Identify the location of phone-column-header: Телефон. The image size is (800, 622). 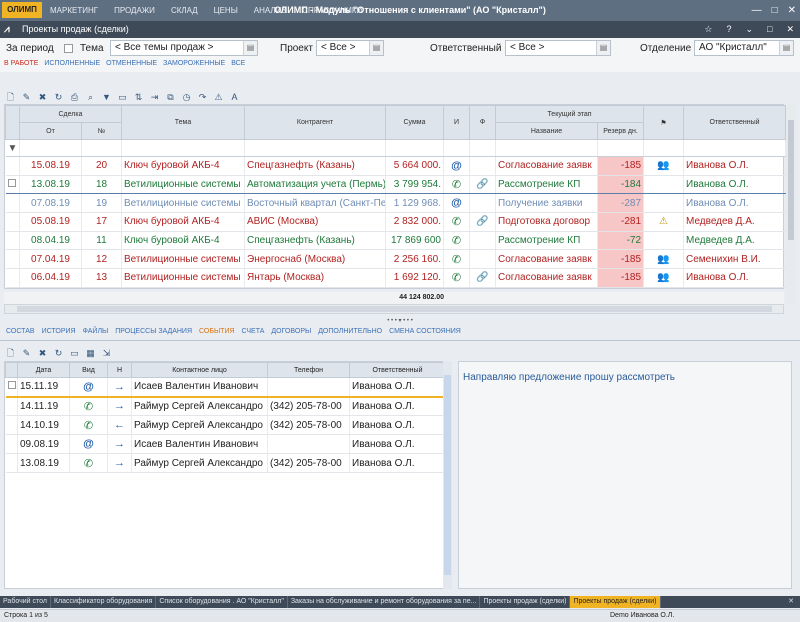
(308, 370).